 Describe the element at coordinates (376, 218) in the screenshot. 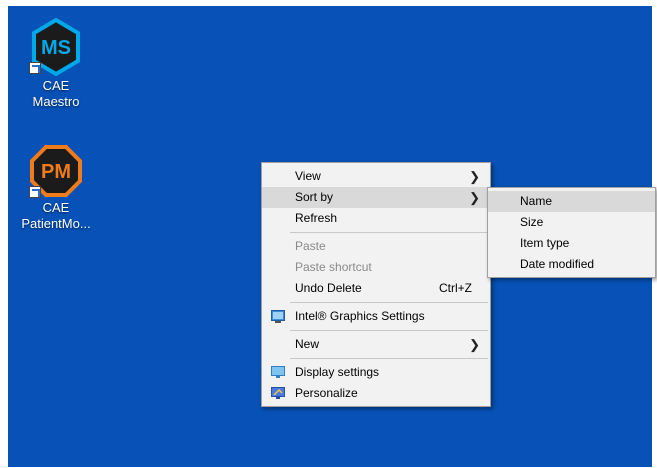

I see `menu-item-refresh: Refresh` at that location.